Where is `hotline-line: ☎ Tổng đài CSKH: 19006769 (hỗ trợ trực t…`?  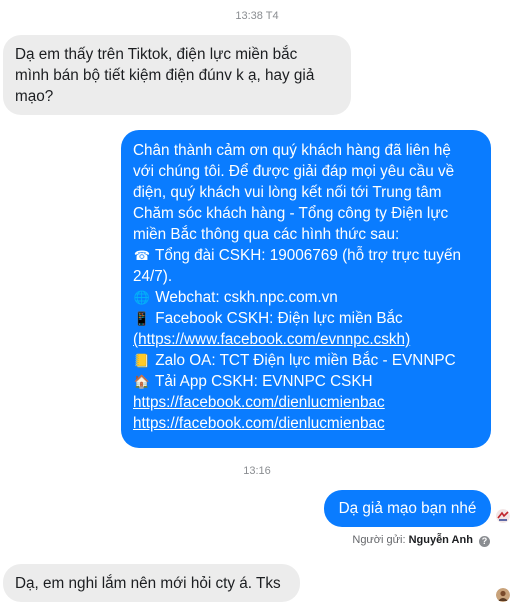 hotline-line: ☎ Tổng đài CSKH: 19006769 (hỗ trợ trực t… is located at coordinates (297, 255).